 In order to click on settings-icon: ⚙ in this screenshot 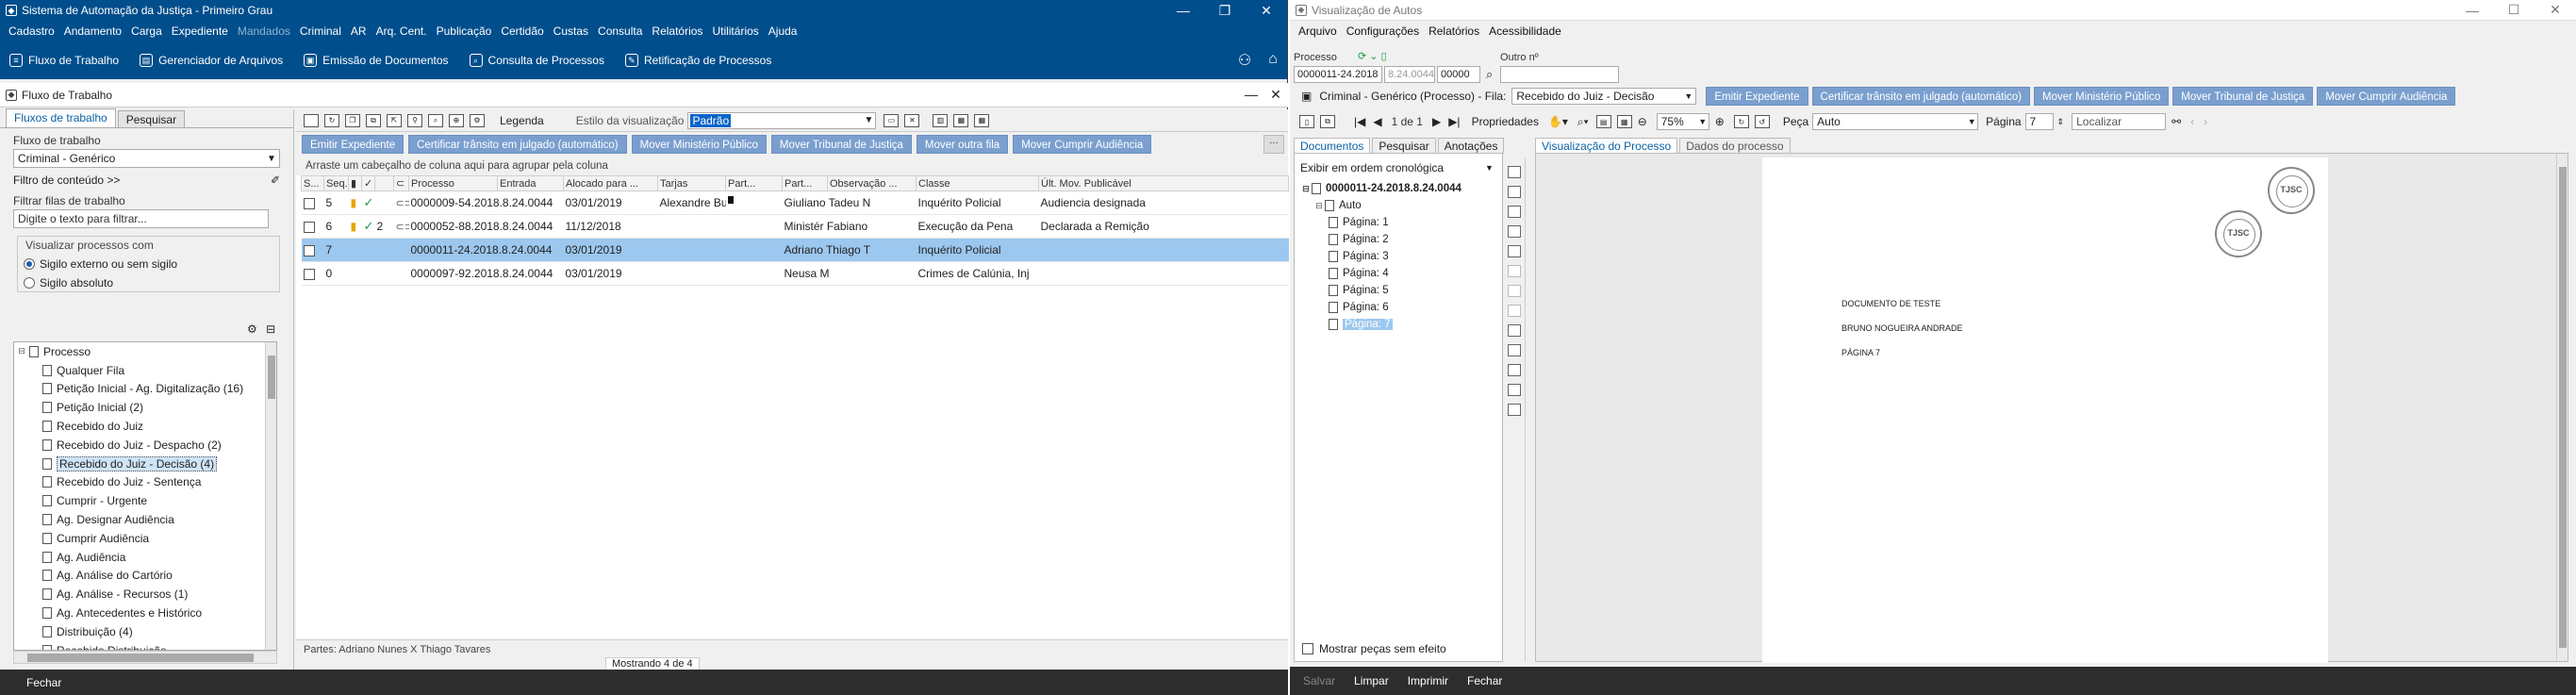, I will do `click(477, 120)`.